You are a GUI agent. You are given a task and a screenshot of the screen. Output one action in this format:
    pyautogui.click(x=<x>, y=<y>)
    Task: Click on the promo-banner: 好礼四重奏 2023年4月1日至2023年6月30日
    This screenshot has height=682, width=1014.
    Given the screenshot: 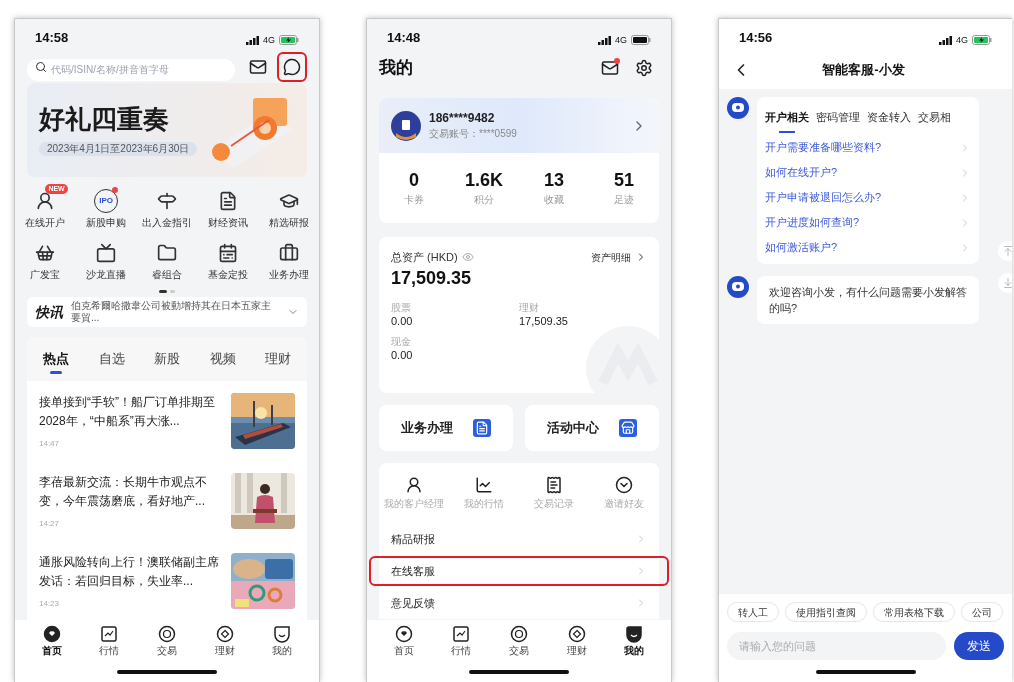 What is the action you would take?
    pyautogui.click(x=167, y=130)
    